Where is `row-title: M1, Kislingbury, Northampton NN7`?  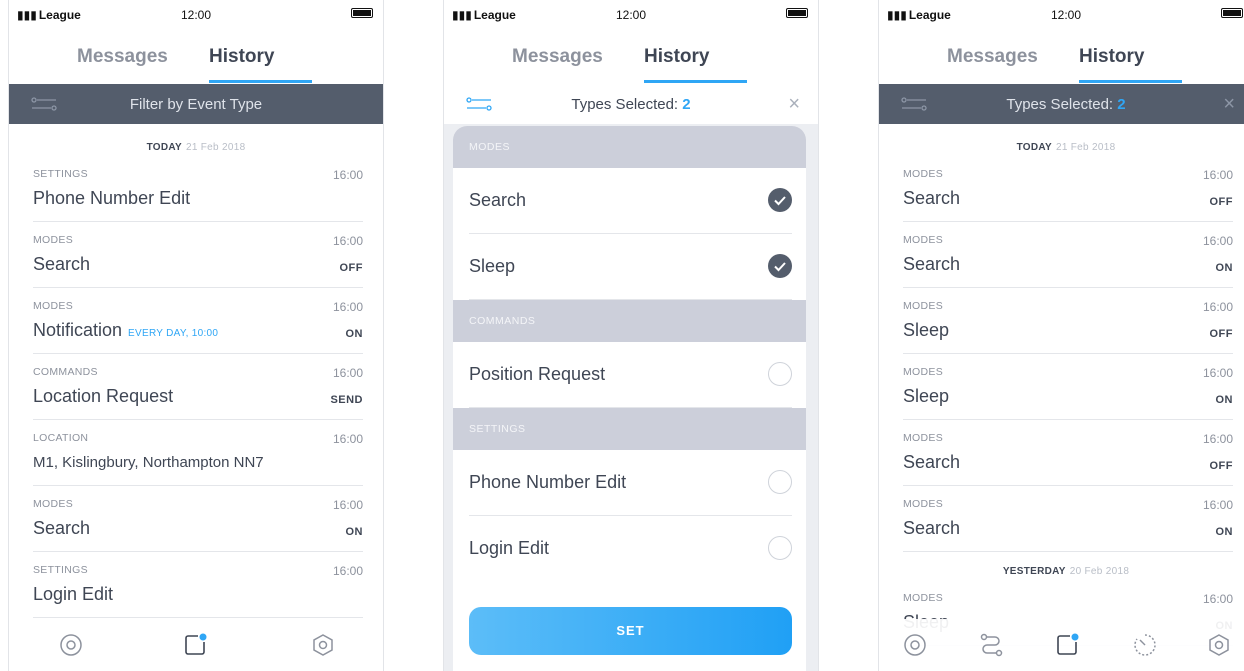
row-title: M1, Kislingbury, Northampton NN7 is located at coordinates (148, 462).